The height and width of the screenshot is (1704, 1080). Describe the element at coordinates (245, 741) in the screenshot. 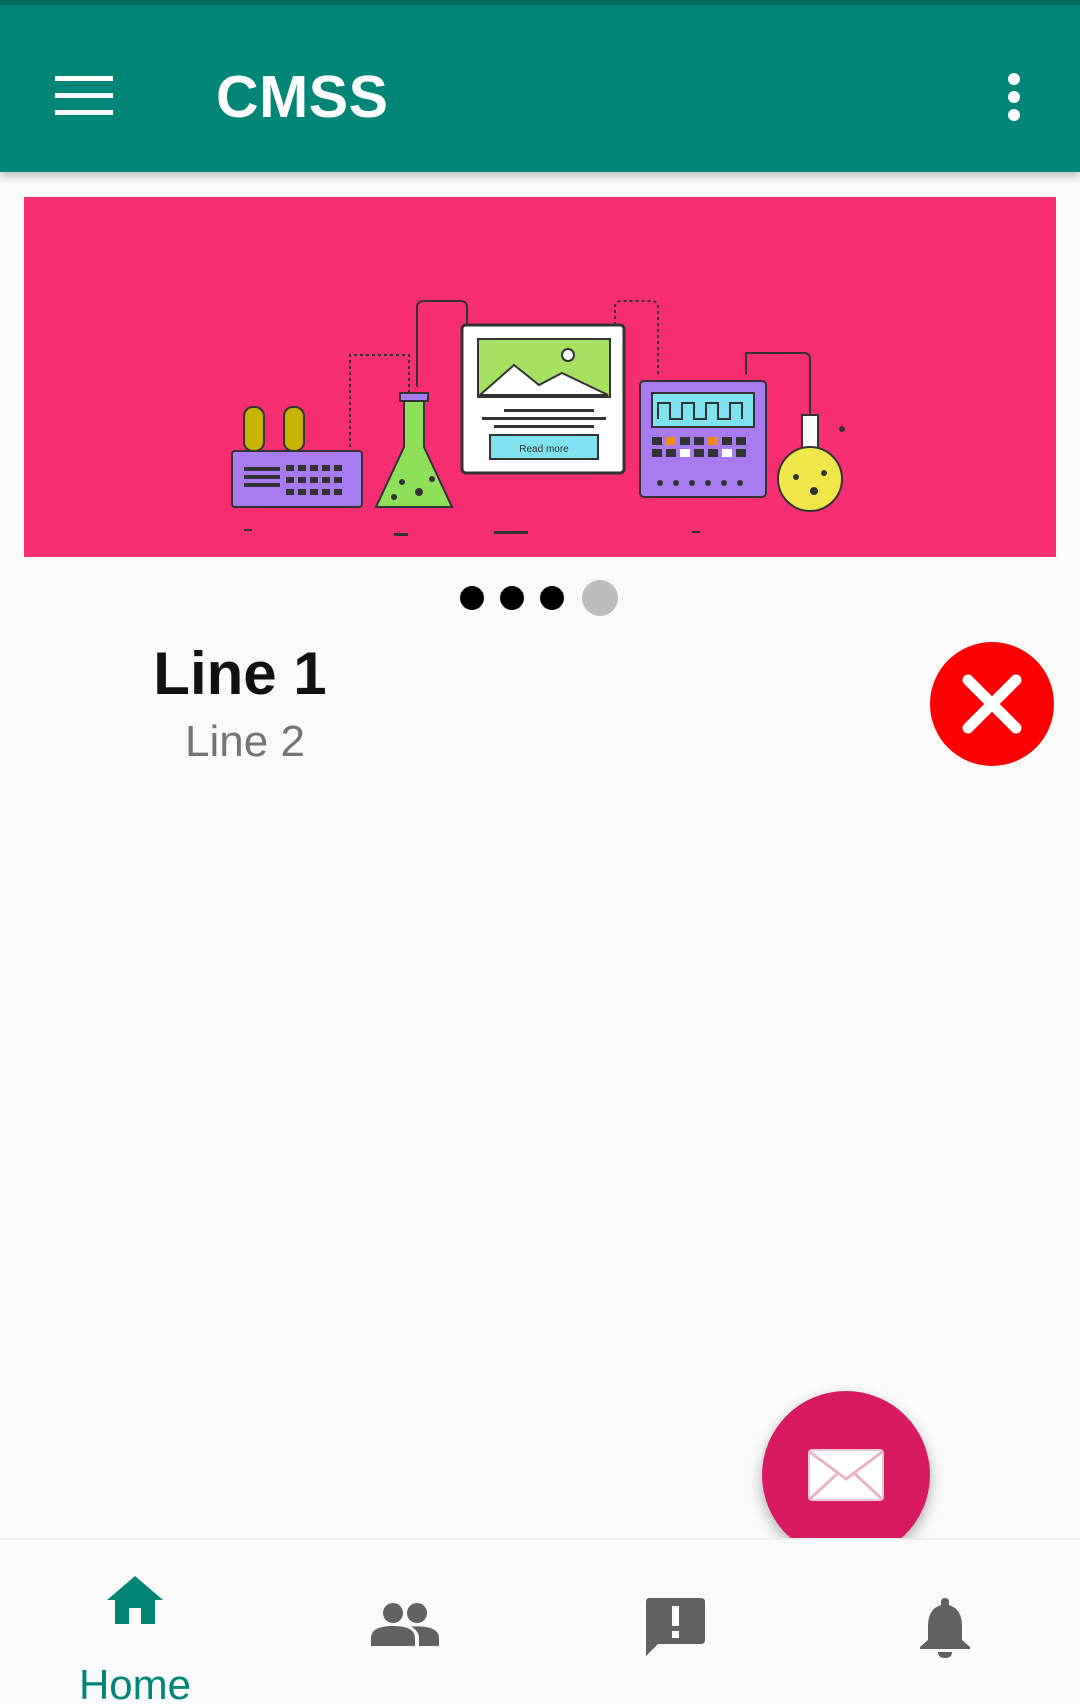

I see `secondary-text: Line 2` at that location.